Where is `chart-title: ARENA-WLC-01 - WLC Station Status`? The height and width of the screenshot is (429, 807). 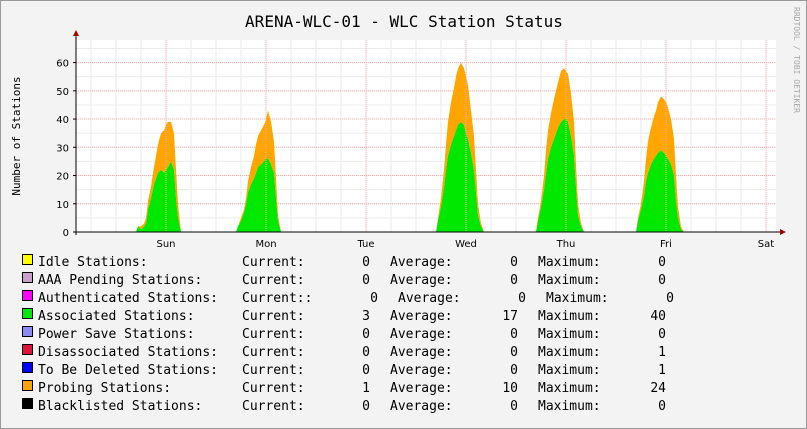
chart-title: ARENA-WLC-01 - WLC Station Status is located at coordinates (404, 21).